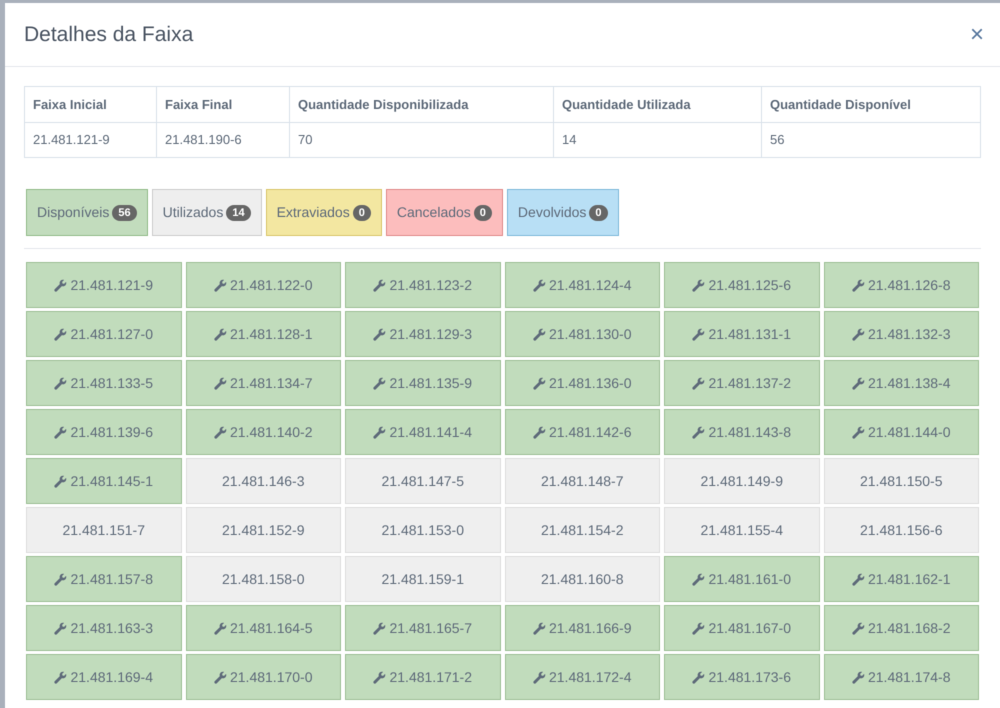  I want to click on number-tile: 21.481.164-5, so click(263, 628).